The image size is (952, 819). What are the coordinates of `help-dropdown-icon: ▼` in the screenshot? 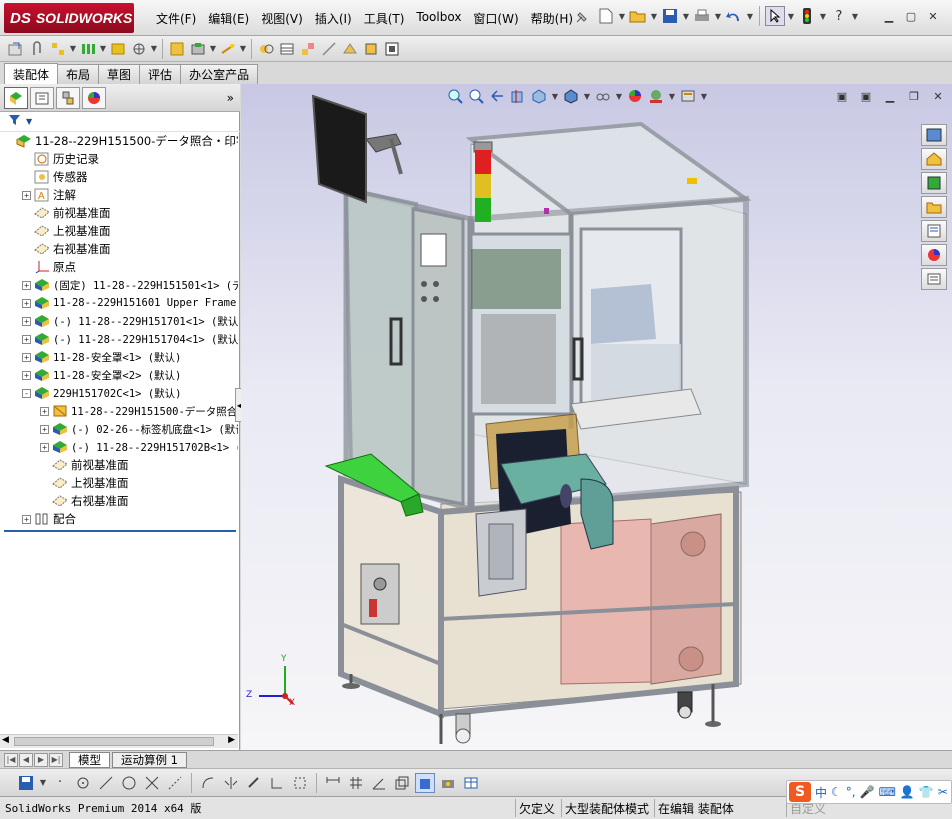 It's located at (855, 16).